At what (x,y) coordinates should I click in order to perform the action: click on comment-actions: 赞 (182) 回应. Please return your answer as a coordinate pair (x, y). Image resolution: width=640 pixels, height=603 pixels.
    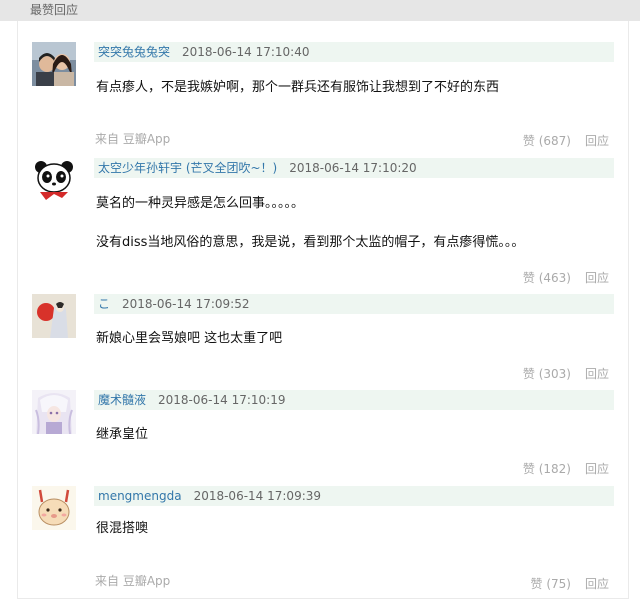
    Looking at the image, I should click on (566, 469).